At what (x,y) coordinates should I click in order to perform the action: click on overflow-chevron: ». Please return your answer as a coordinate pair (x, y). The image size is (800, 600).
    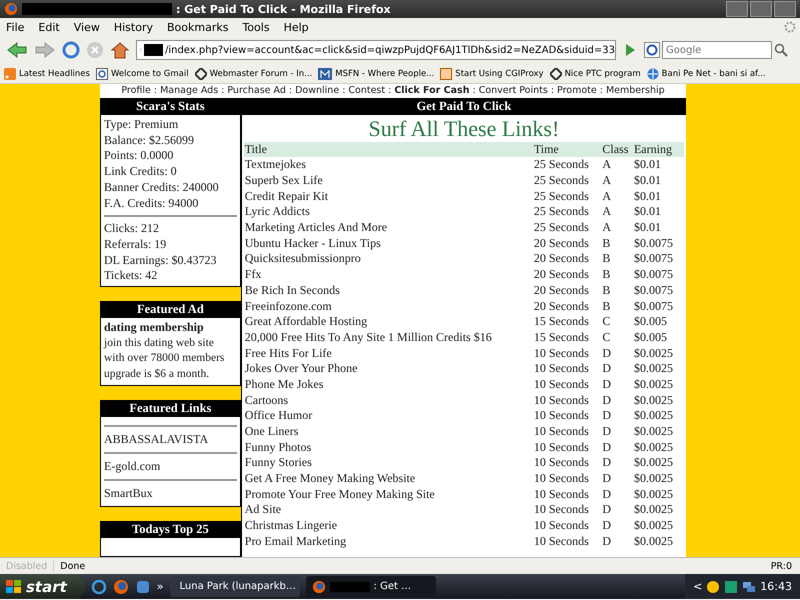
    Looking at the image, I should click on (160, 586).